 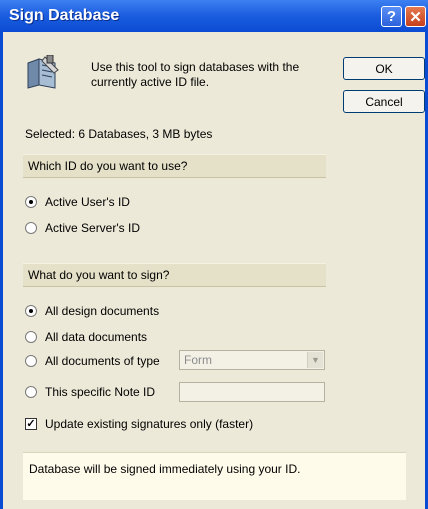 I want to click on close-button: ✕, so click(x=415, y=16).